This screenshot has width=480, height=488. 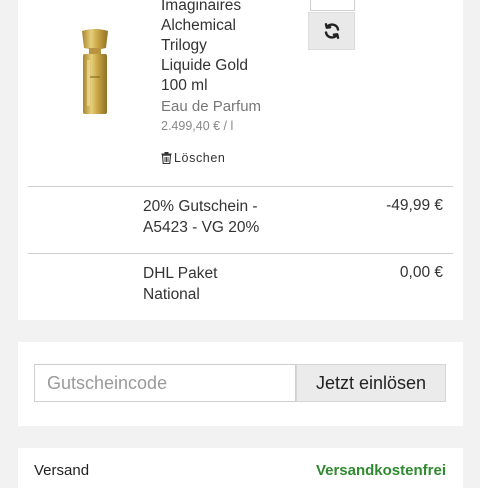 What do you see at coordinates (184, 85) in the screenshot?
I see `product-size: 100 ml` at bounding box center [184, 85].